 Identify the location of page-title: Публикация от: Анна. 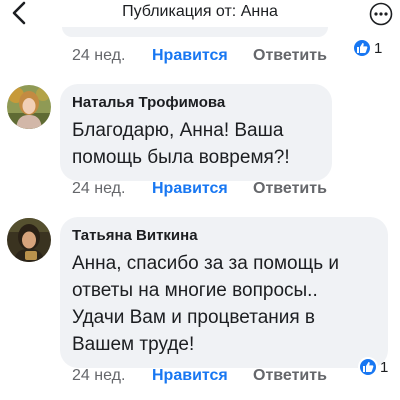
(200, 11).